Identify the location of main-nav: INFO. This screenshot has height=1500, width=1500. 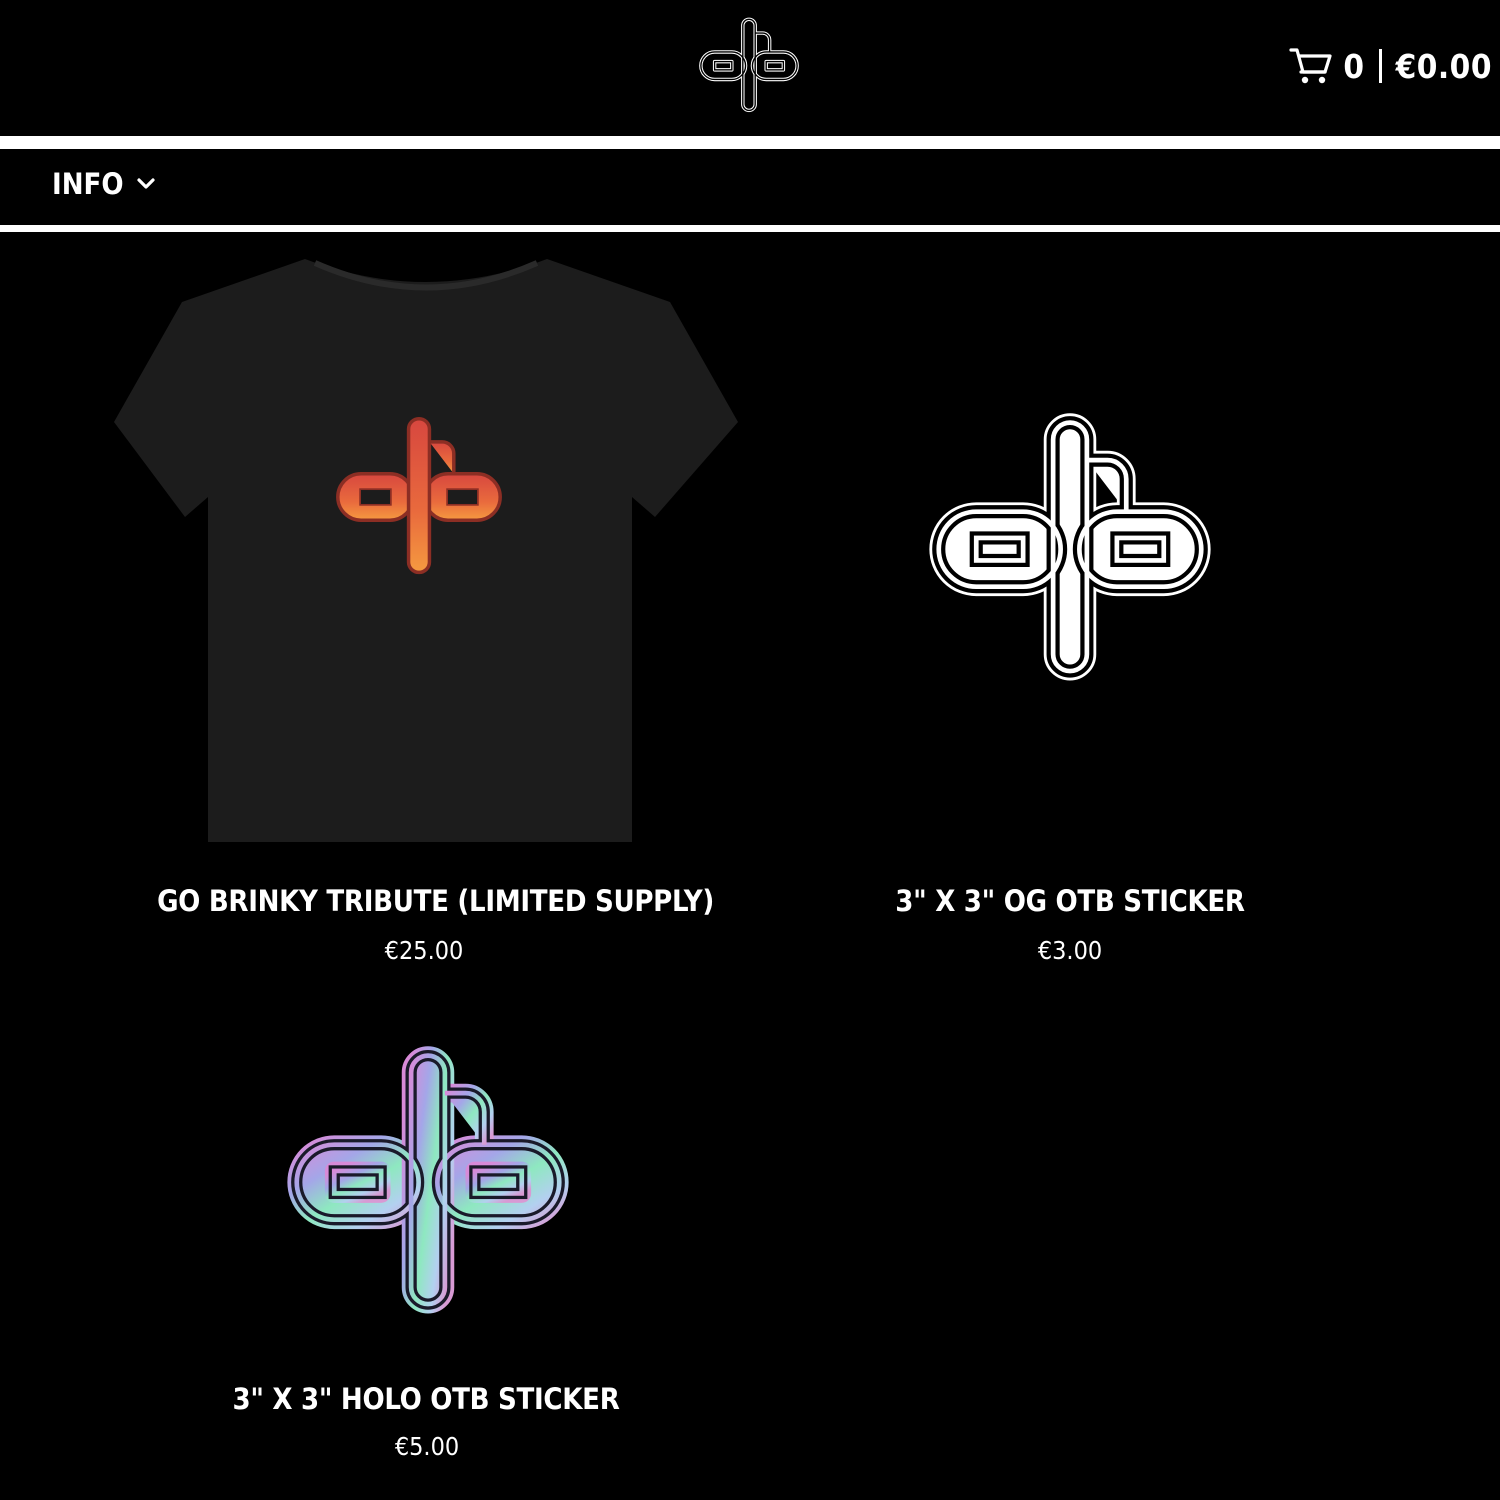
(750, 187).